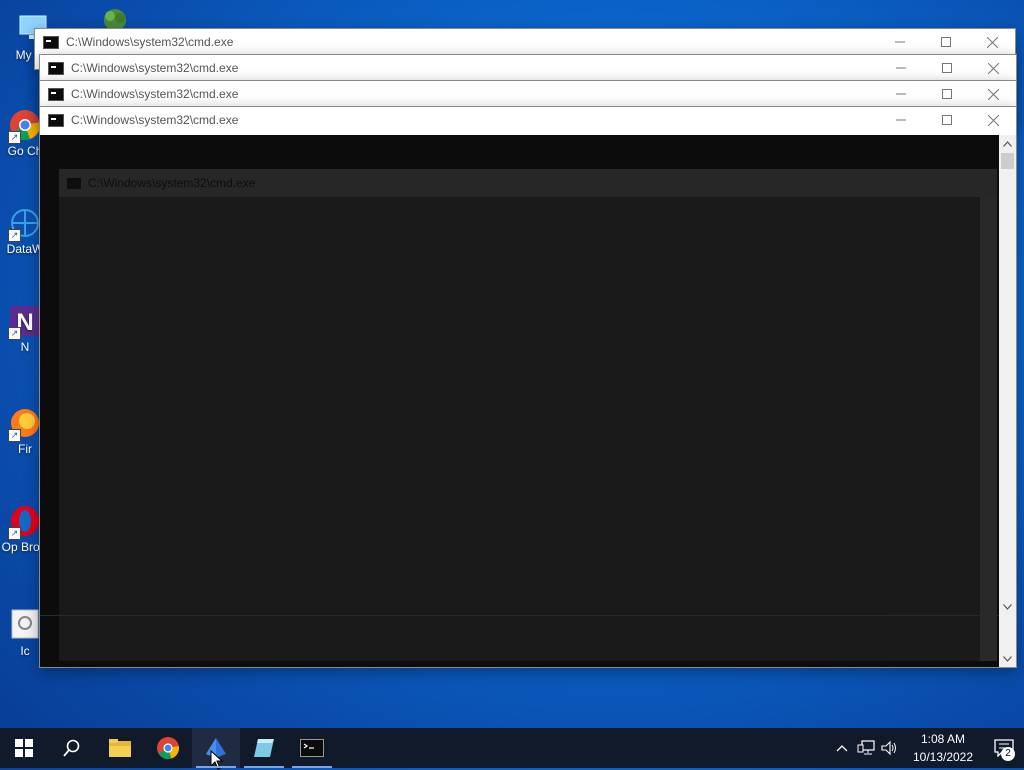 This screenshot has height=770, width=1024. What do you see at coordinates (1008, 754) in the screenshot?
I see `notification-count-badge: 2` at bounding box center [1008, 754].